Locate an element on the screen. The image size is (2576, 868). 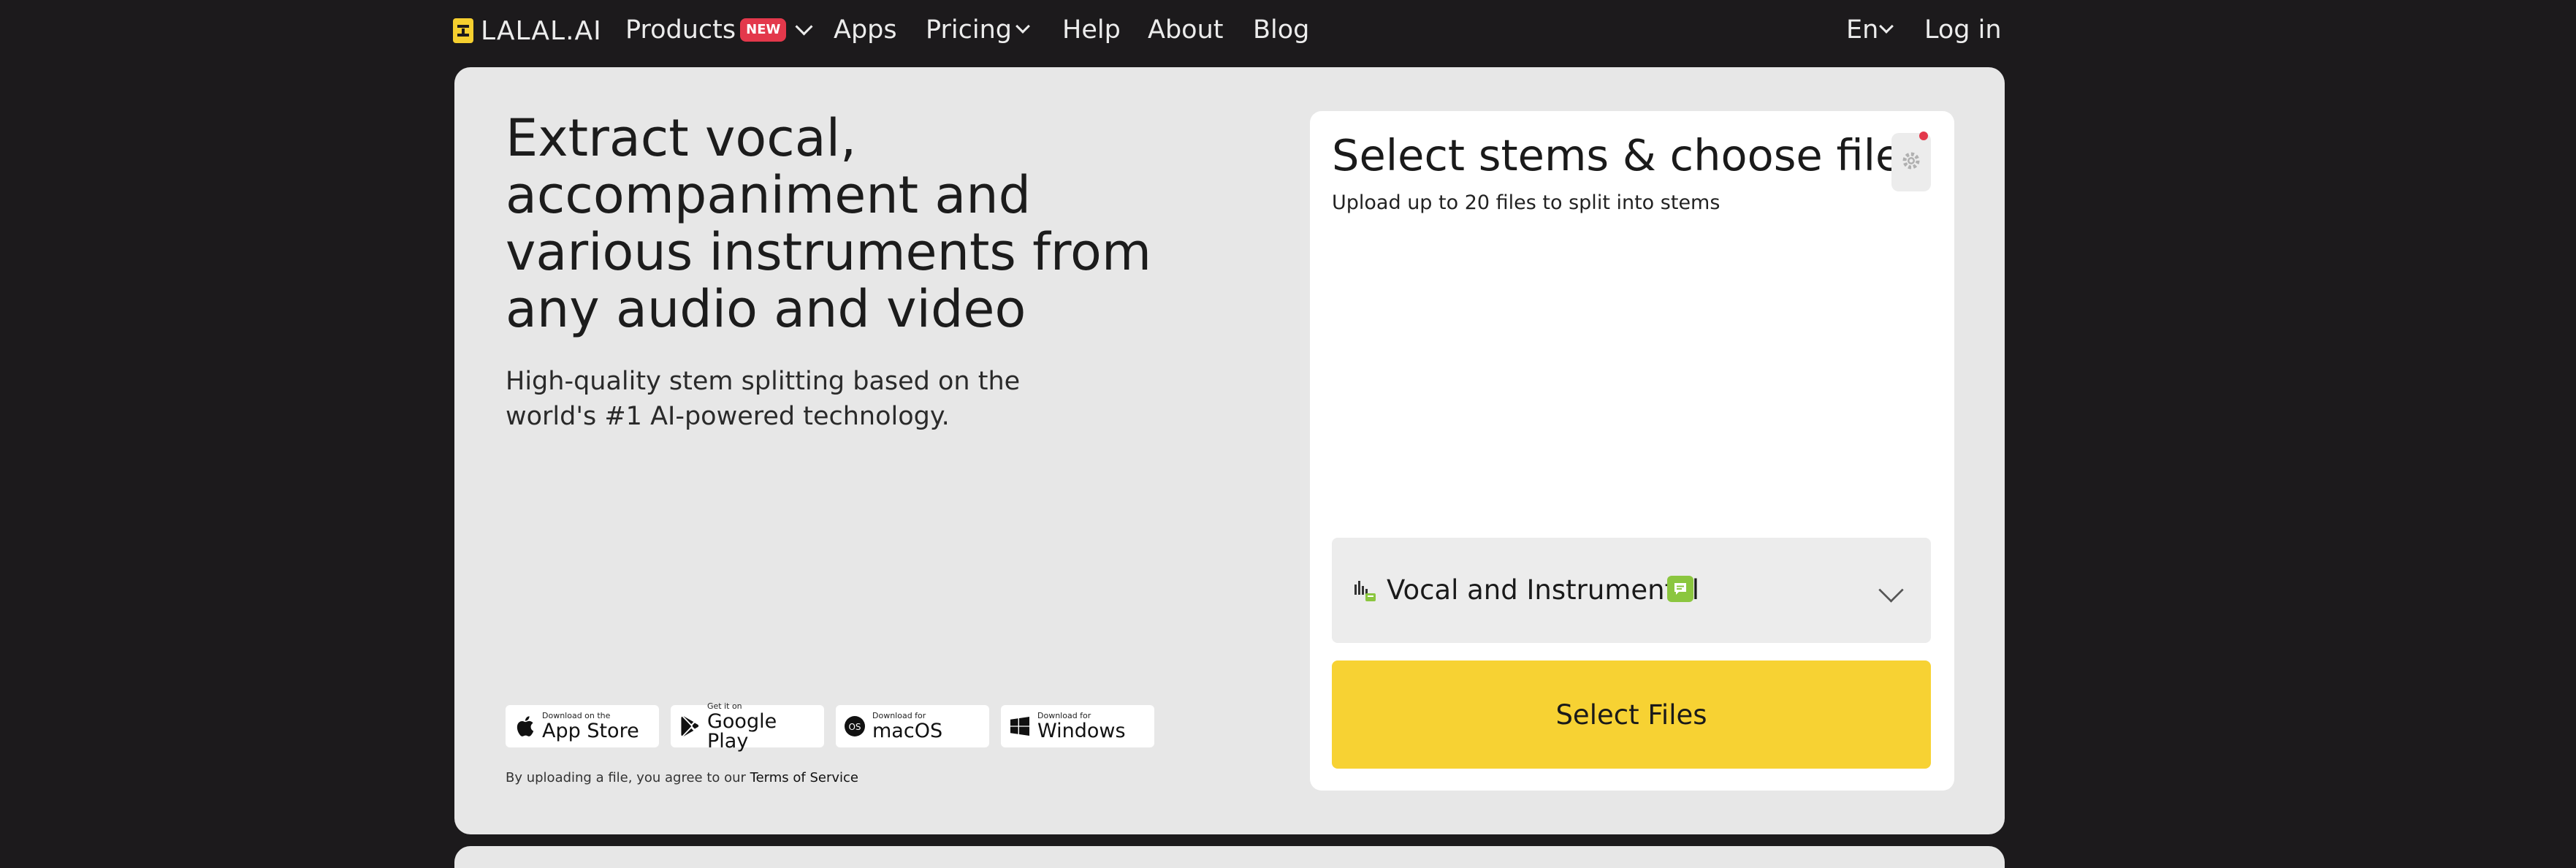
store-big-label: Google Play is located at coordinates (742, 731).